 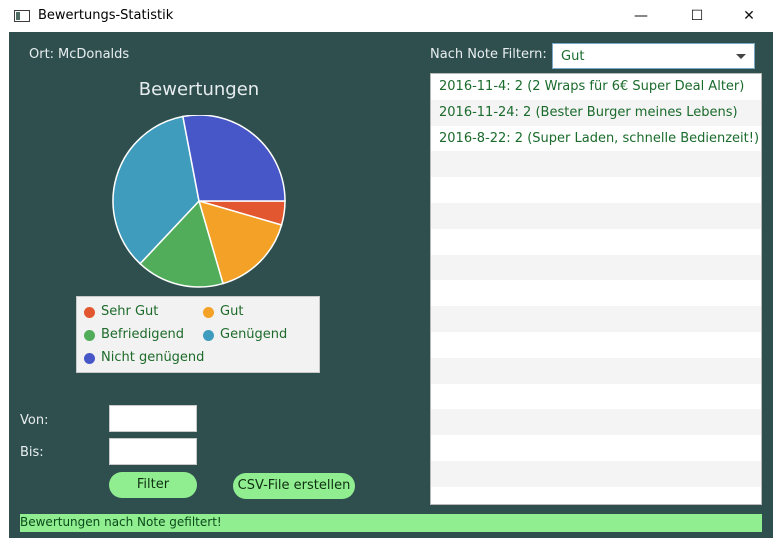 What do you see at coordinates (32, 452) in the screenshot?
I see `bis-label: Bis:` at bounding box center [32, 452].